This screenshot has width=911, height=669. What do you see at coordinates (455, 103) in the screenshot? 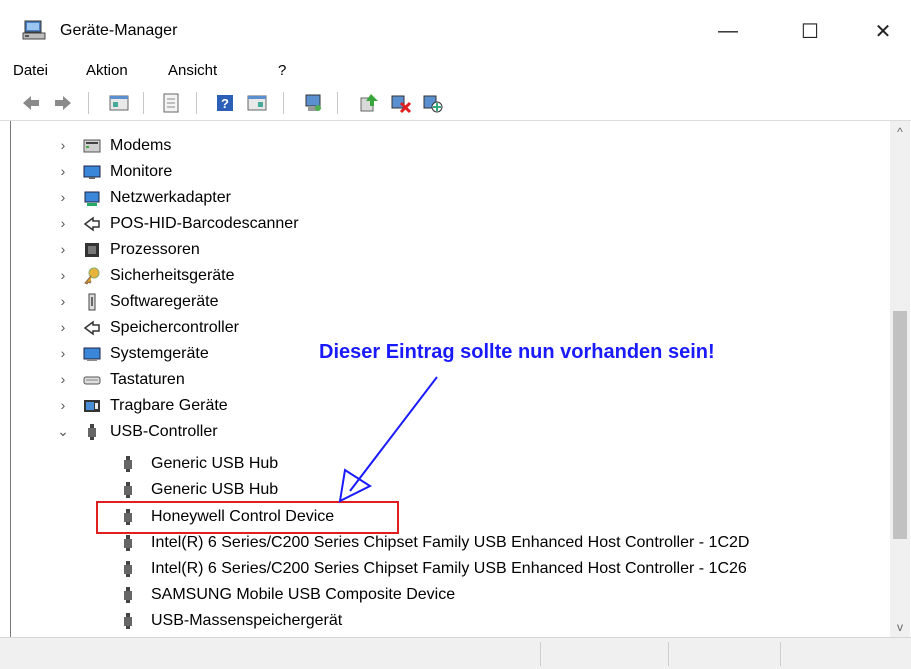
I see `toolbar: ?` at bounding box center [455, 103].